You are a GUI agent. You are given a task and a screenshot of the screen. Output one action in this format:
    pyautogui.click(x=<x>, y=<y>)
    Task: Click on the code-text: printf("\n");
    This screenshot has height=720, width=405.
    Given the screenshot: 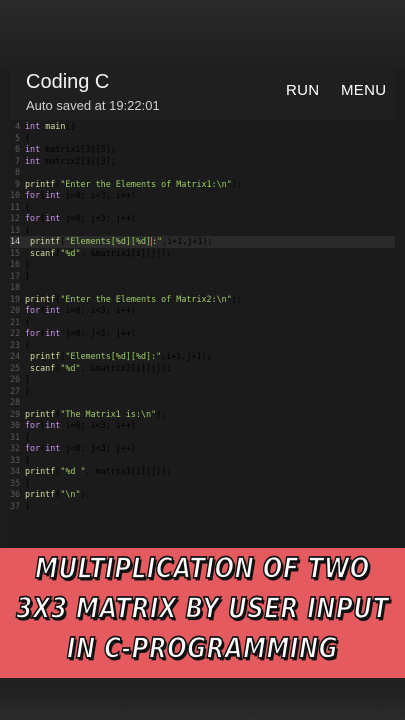 What is the action you would take?
    pyautogui.click(x=58, y=494)
    